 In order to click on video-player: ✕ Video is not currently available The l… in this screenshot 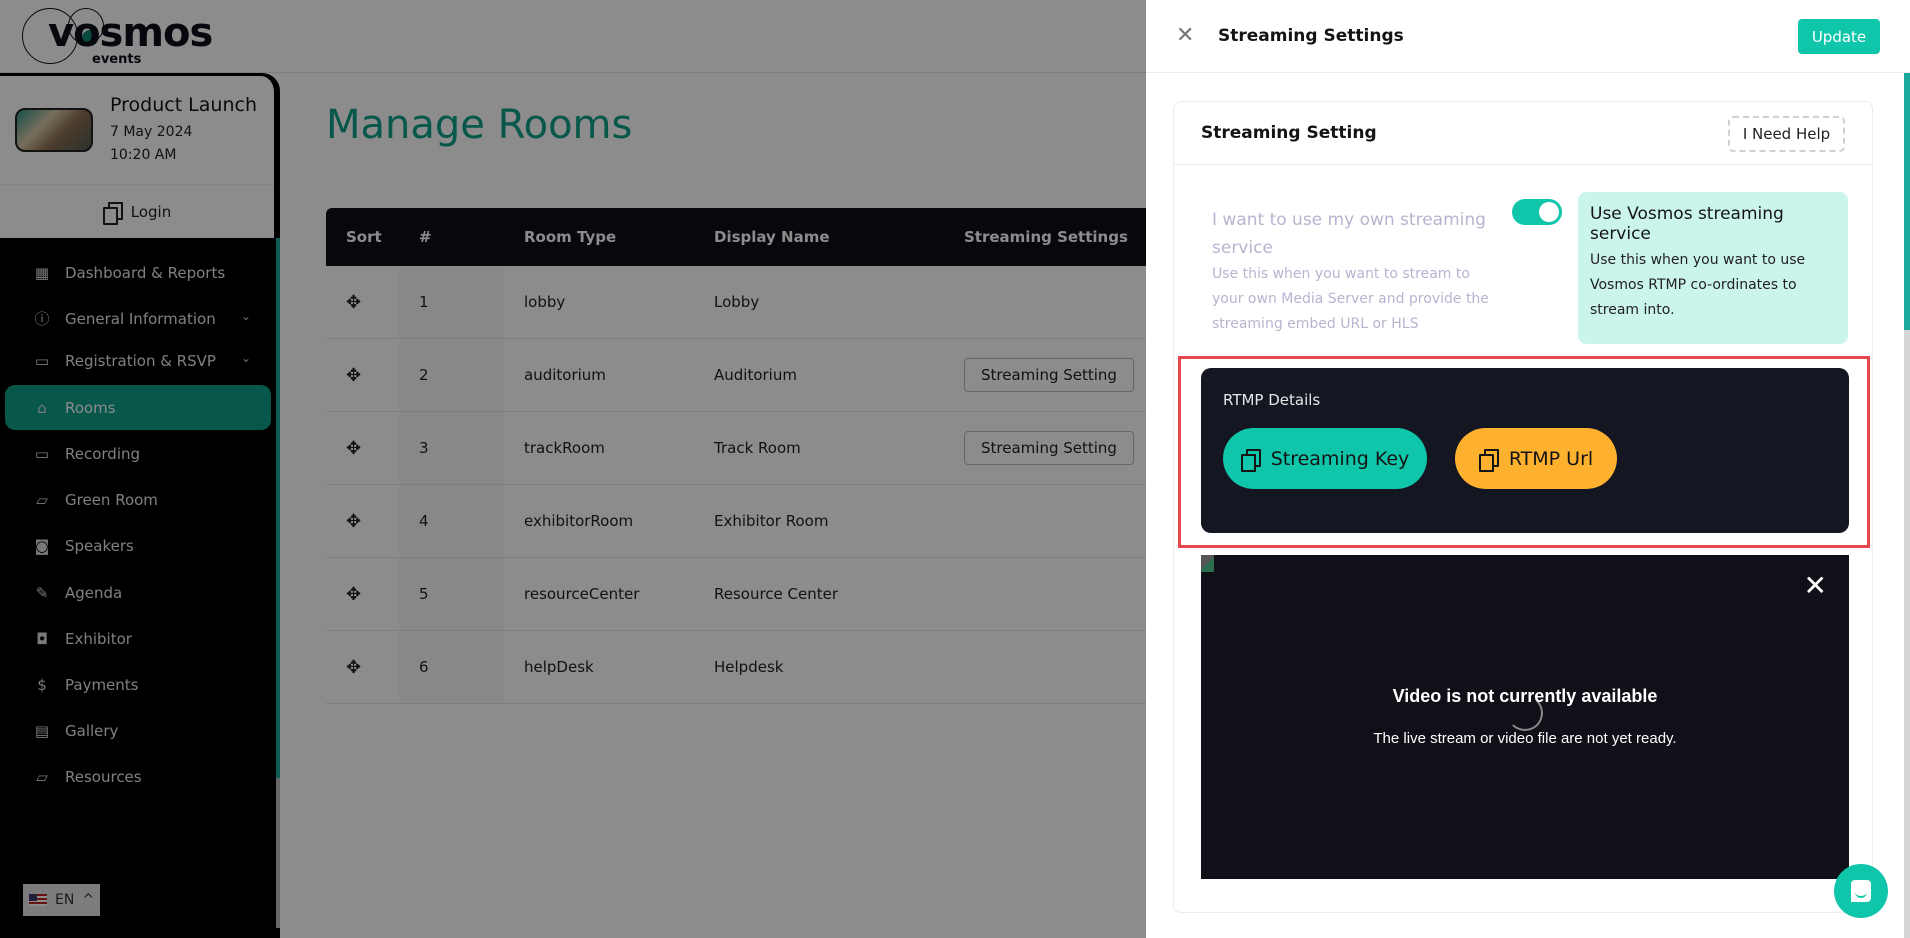, I will do `click(1525, 717)`.